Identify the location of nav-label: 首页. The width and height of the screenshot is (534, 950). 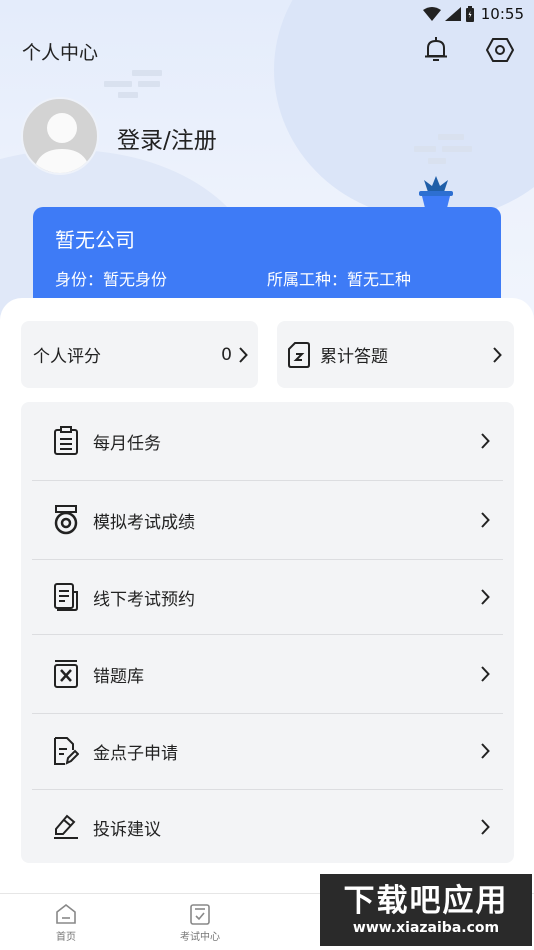
(66, 937).